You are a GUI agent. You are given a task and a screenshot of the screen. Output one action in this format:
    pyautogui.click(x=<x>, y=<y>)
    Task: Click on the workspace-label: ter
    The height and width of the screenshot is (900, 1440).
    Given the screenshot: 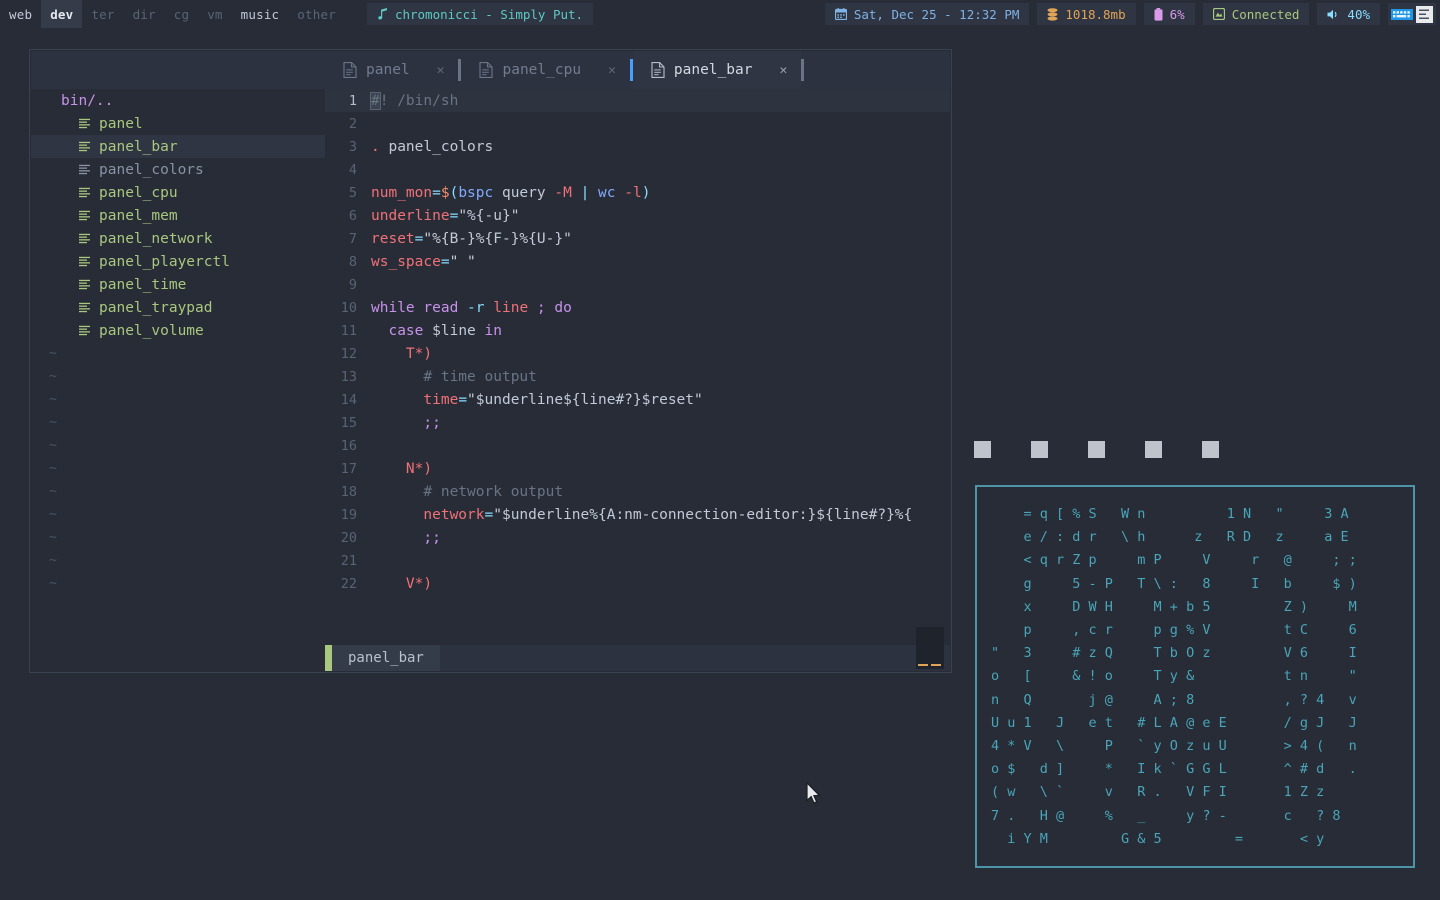 What is the action you would take?
    pyautogui.click(x=103, y=14)
    